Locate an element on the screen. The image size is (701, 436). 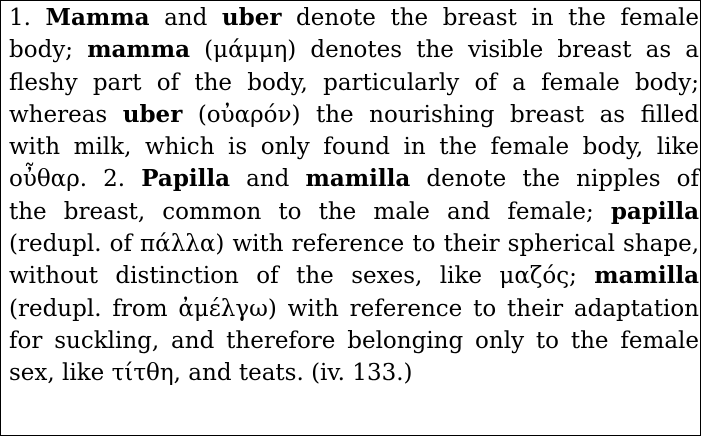
text-run: (οὐαρόν) the nourishing breast as filled is located at coordinates (441, 114).